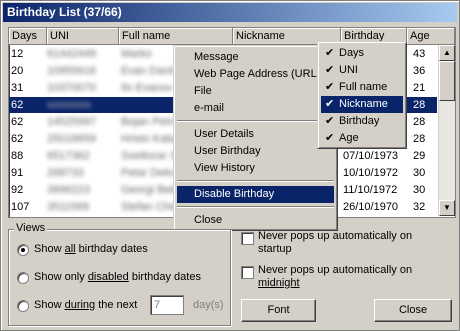 The width and height of the screenshot is (460, 331). Describe the element at coordinates (371, 207) in the screenshot. I see `cell-birthday: 26/10/1970` at that location.